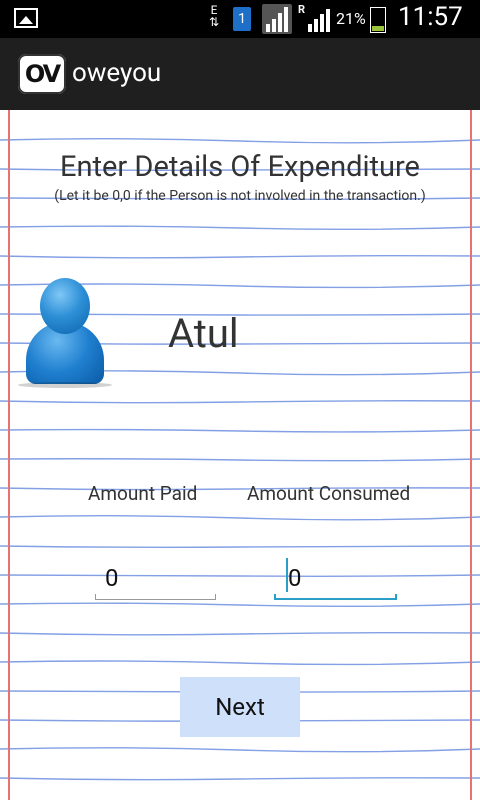 The width and height of the screenshot is (480, 800). I want to click on sim2-signal-icon, so click(319, 20).